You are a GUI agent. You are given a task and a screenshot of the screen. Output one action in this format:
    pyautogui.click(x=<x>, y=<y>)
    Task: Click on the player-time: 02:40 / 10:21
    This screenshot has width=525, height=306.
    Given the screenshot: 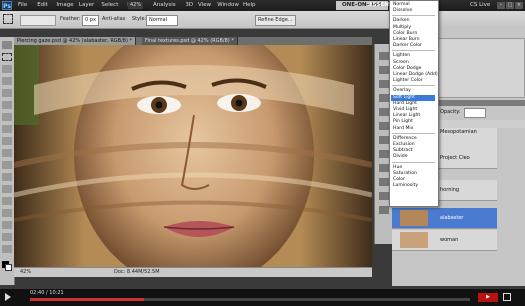 What is the action you would take?
    pyautogui.click(x=47, y=293)
    